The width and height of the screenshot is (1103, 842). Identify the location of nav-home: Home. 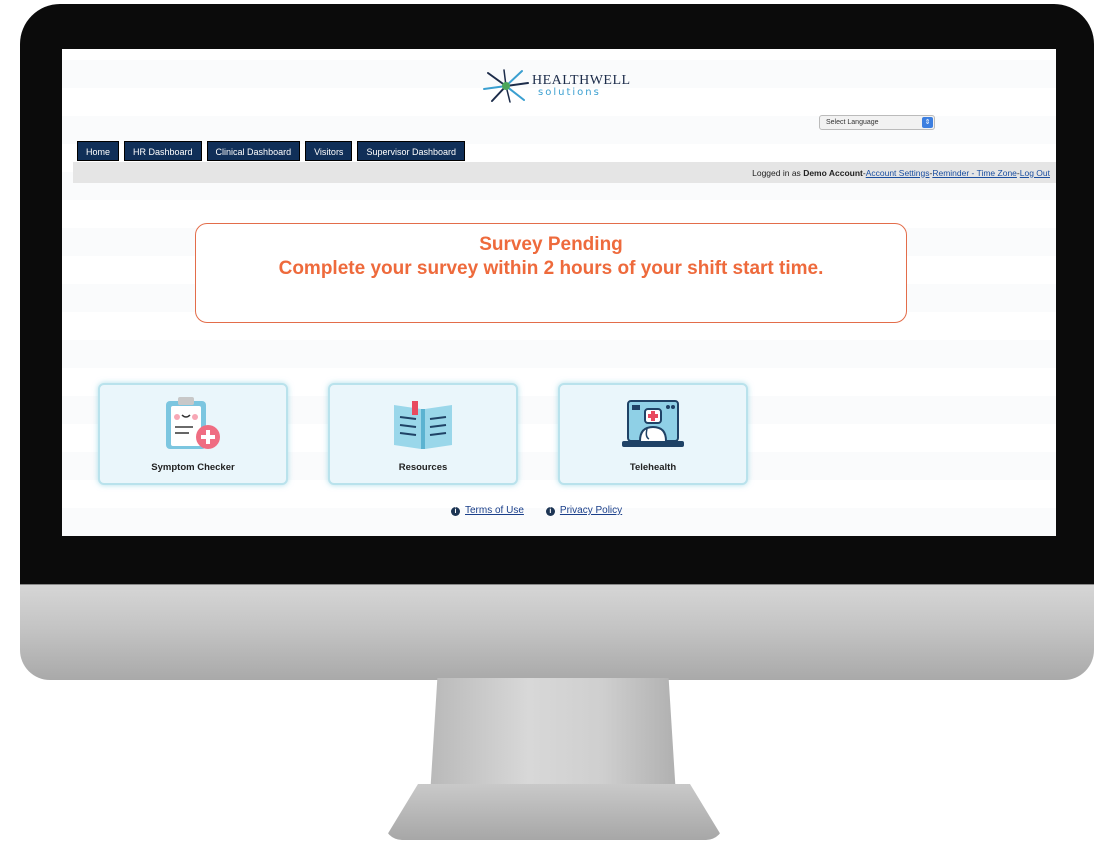
(98, 151).